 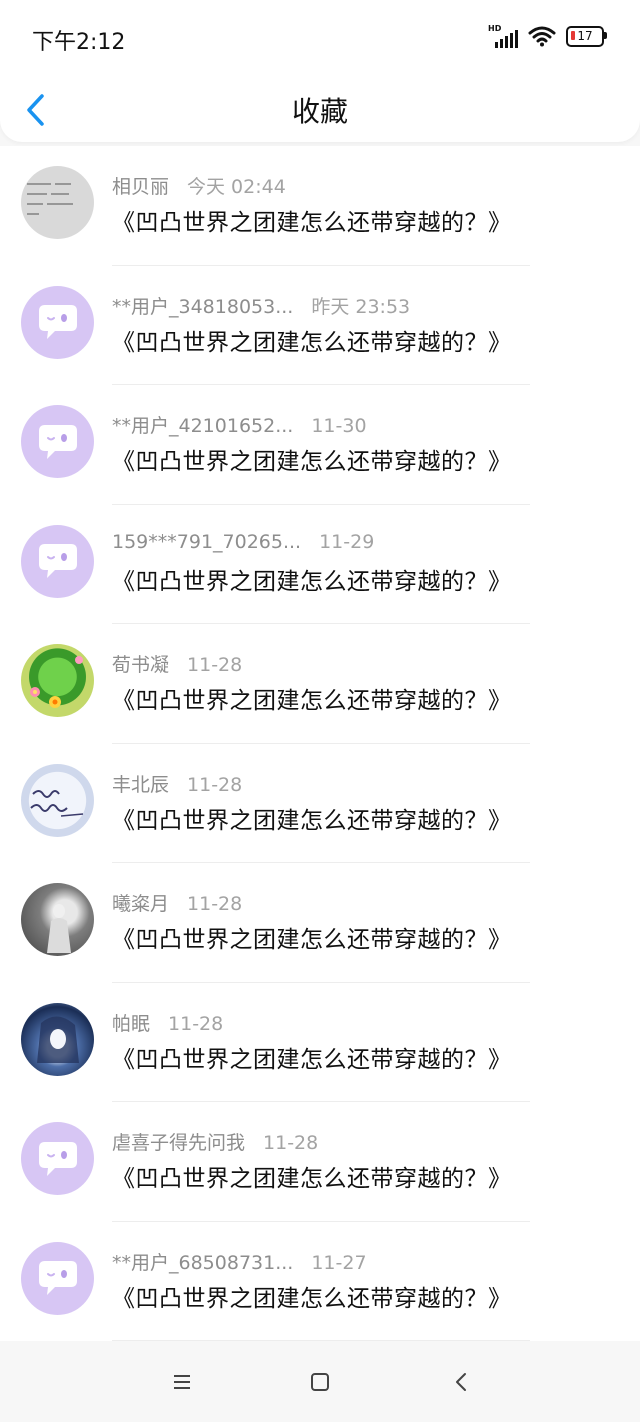 What do you see at coordinates (320, 923) in the screenshot?
I see `list-item: 曦粢月 11-28 《凹凸世界之团建怎么还带穿越的？》` at bounding box center [320, 923].